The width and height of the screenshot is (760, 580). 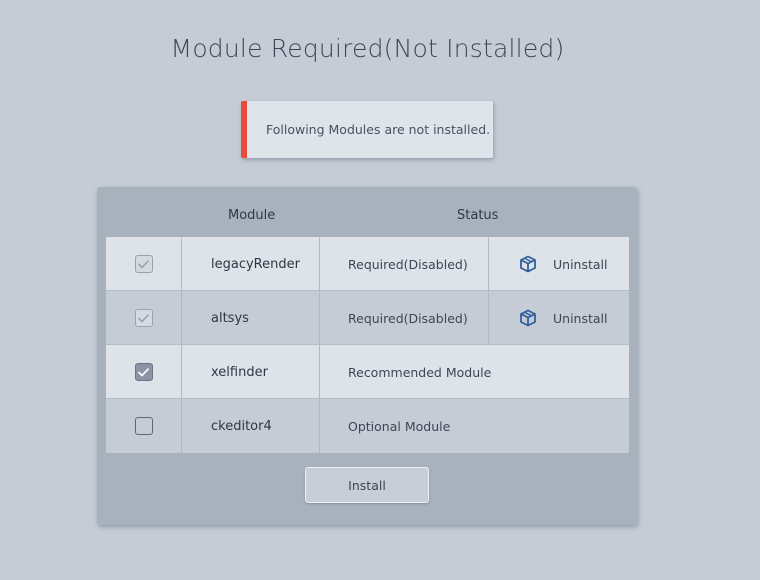 I want to click on header-module: Module, so click(x=252, y=215).